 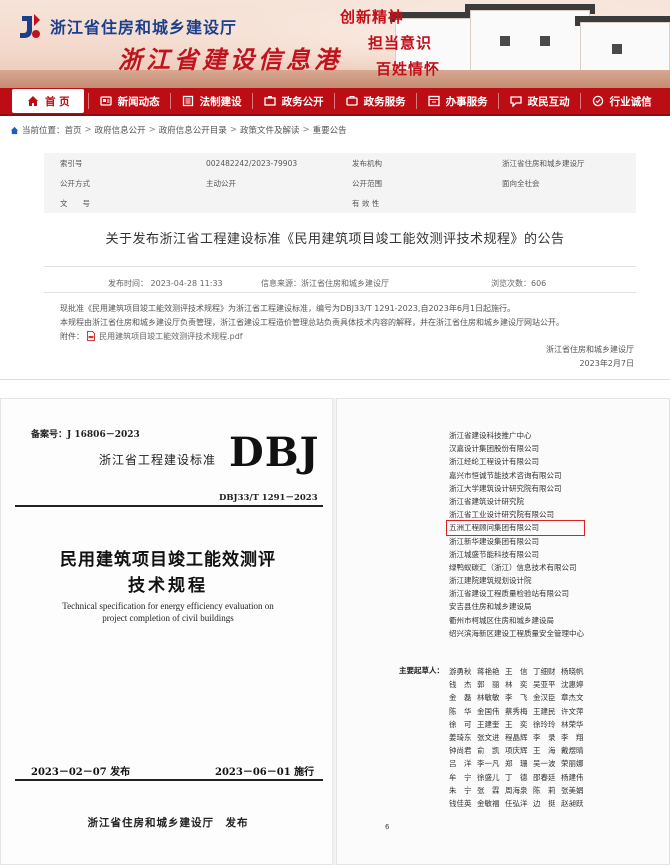 I want to click on attachment-line: 附件： 民用建筑项目竣工能效测评技术规程.pdf, so click(x=151, y=336).